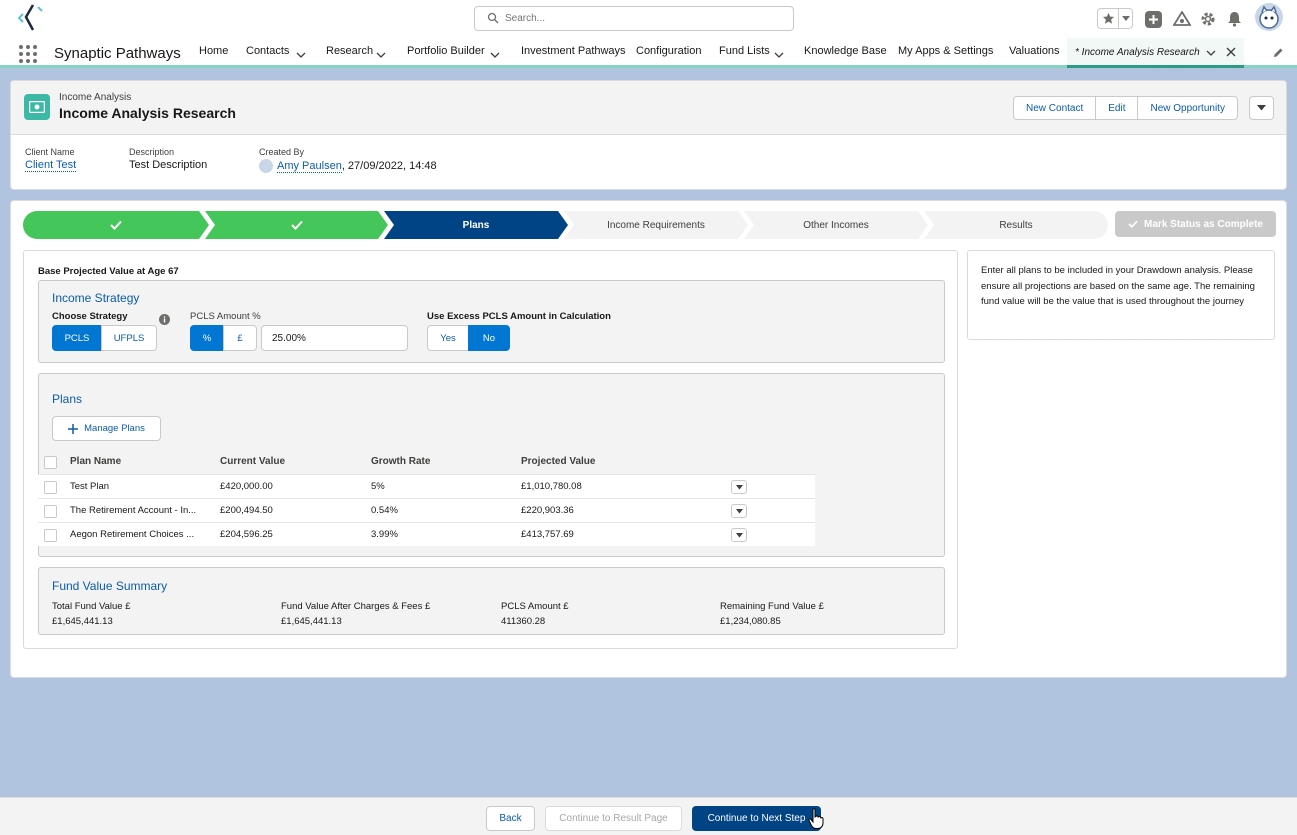 This screenshot has height=835, width=1297. I want to click on strategy-ufpls-button: UFPLS, so click(129, 338).